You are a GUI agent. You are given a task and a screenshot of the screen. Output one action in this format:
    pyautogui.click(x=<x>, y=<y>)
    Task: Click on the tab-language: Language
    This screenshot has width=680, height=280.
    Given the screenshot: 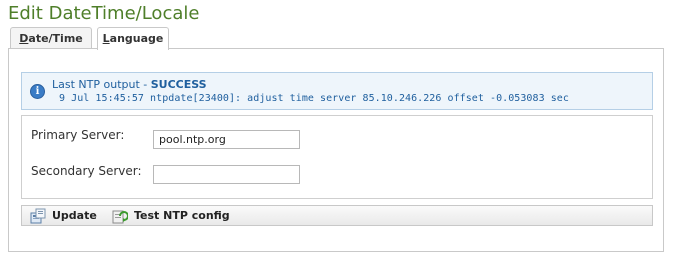 What is the action you would take?
    pyautogui.click(x=133, y=38)
    